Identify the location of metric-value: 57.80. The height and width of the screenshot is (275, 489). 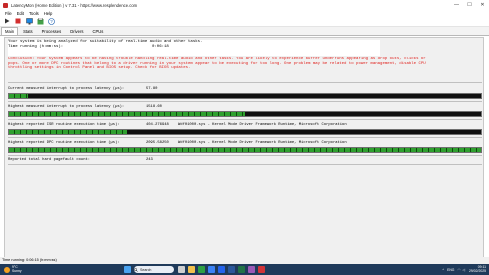
(152, 89).